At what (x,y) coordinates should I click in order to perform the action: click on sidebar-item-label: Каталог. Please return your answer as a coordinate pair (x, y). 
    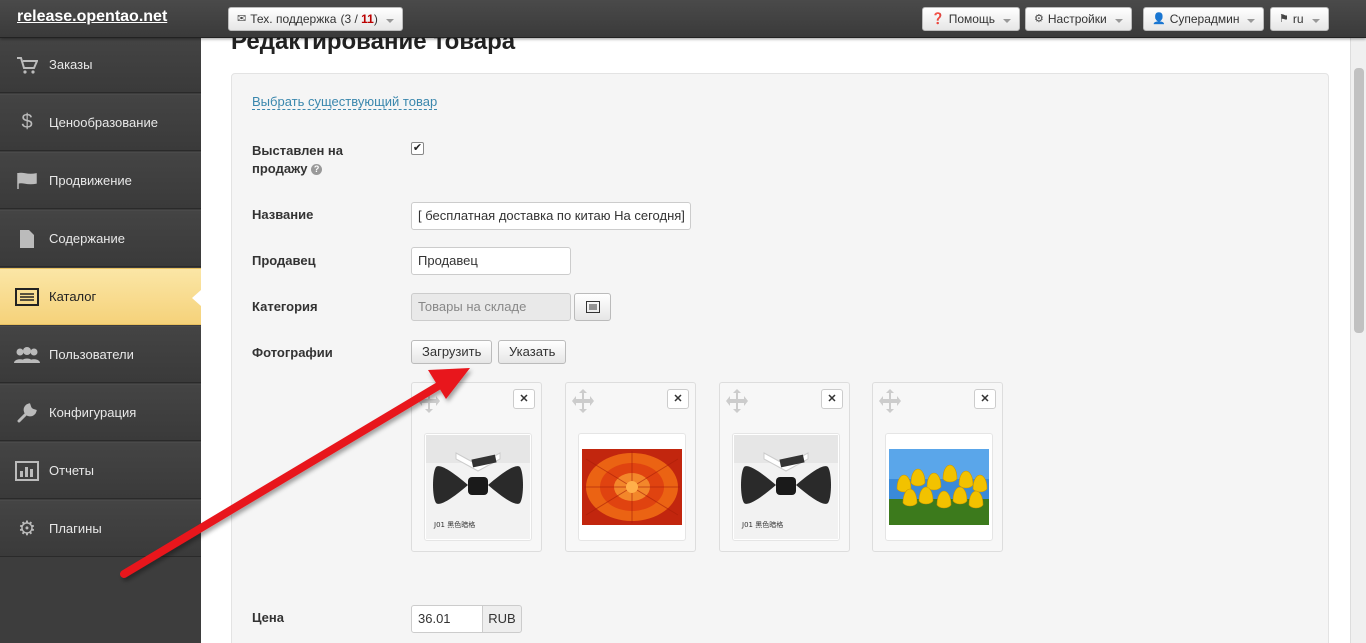
    Looking at the image, I should click on (73, 296).